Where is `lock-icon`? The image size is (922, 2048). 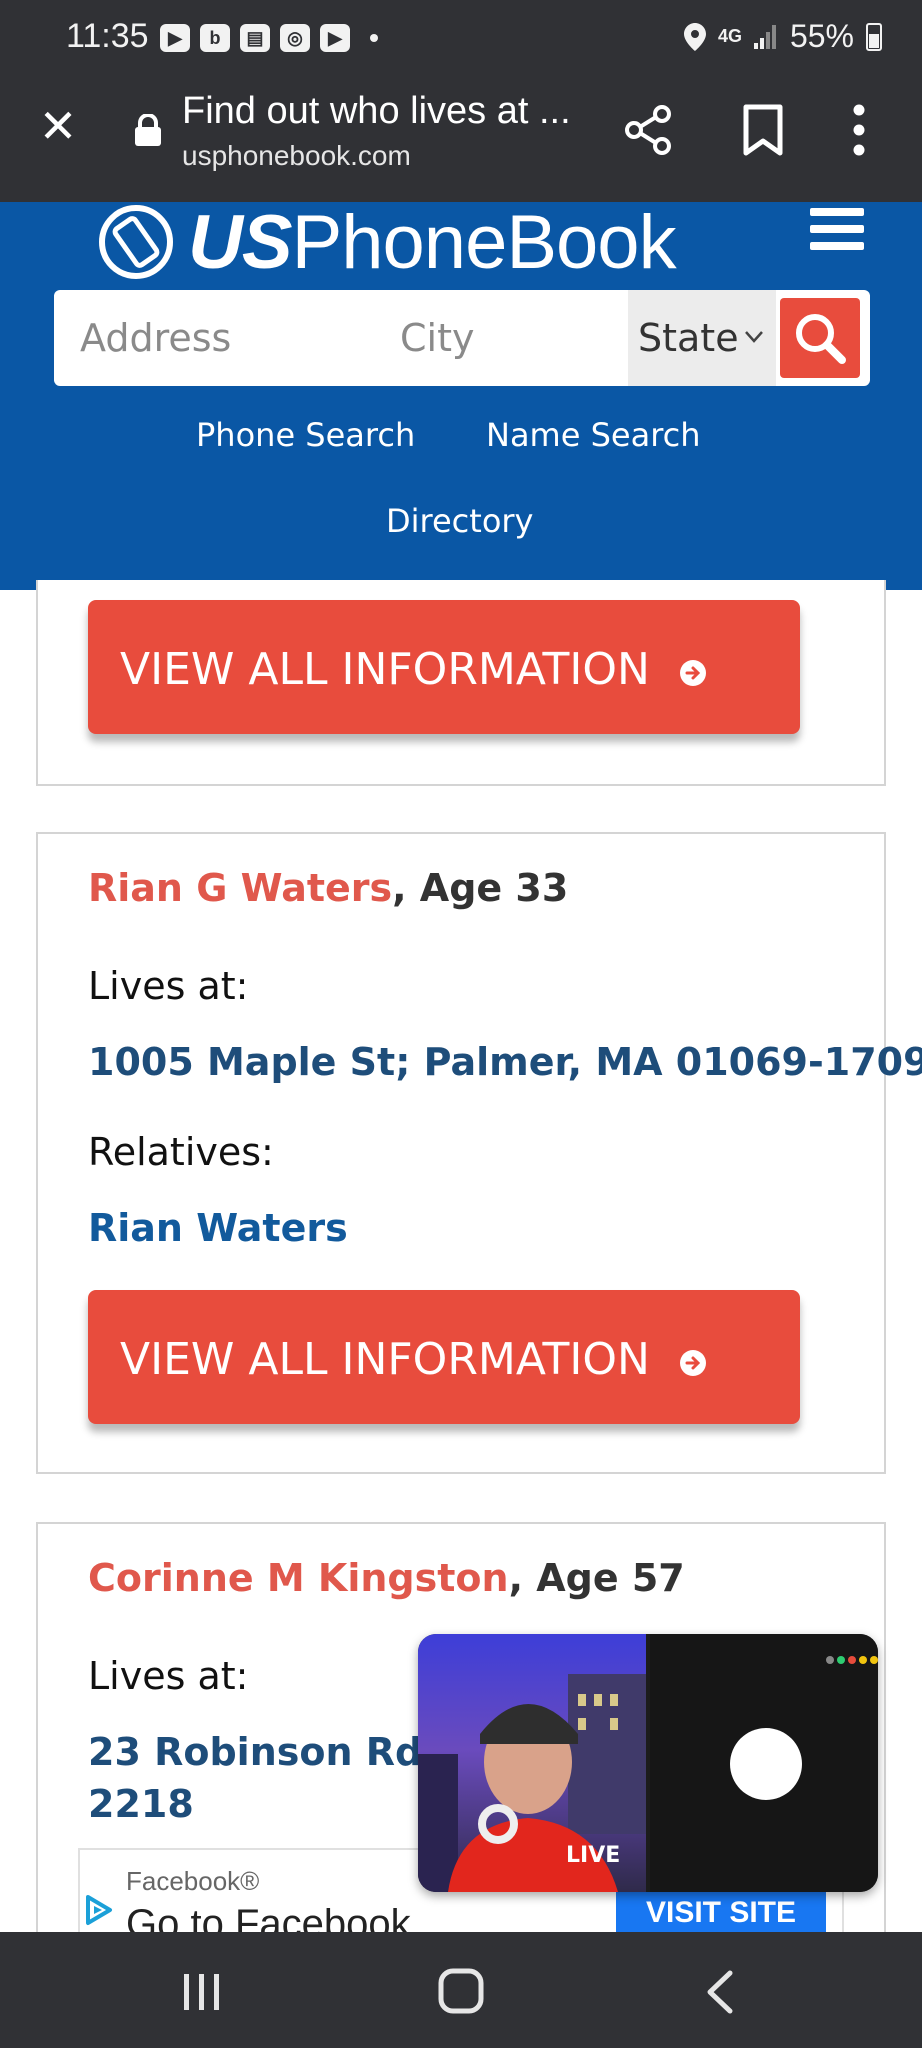 lock-icon is located at coordinates (148, 130).